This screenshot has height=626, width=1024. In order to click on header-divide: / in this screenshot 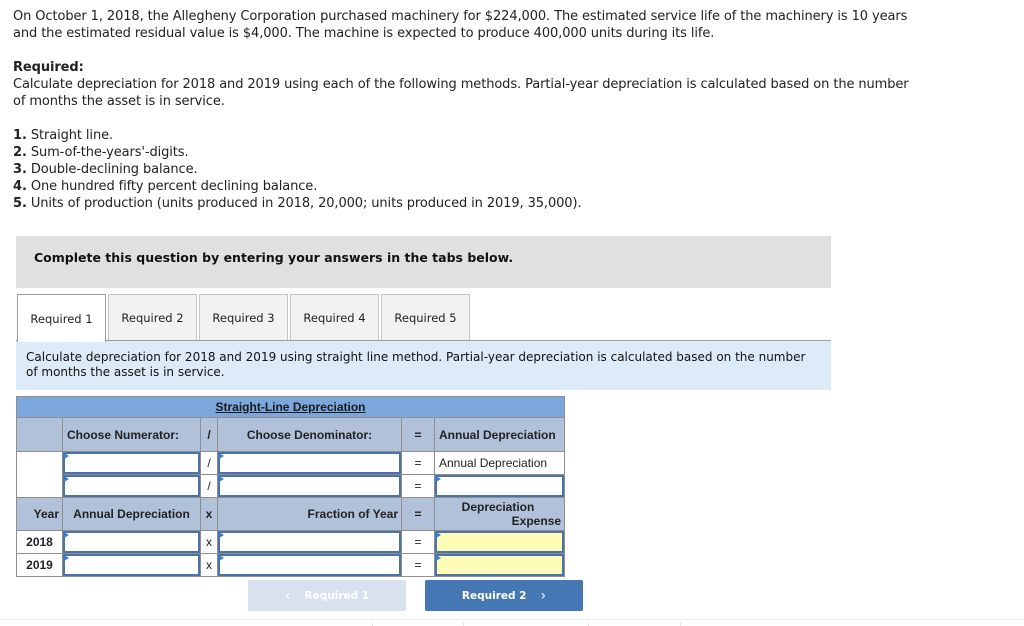, I will do `click(209, 434)`.